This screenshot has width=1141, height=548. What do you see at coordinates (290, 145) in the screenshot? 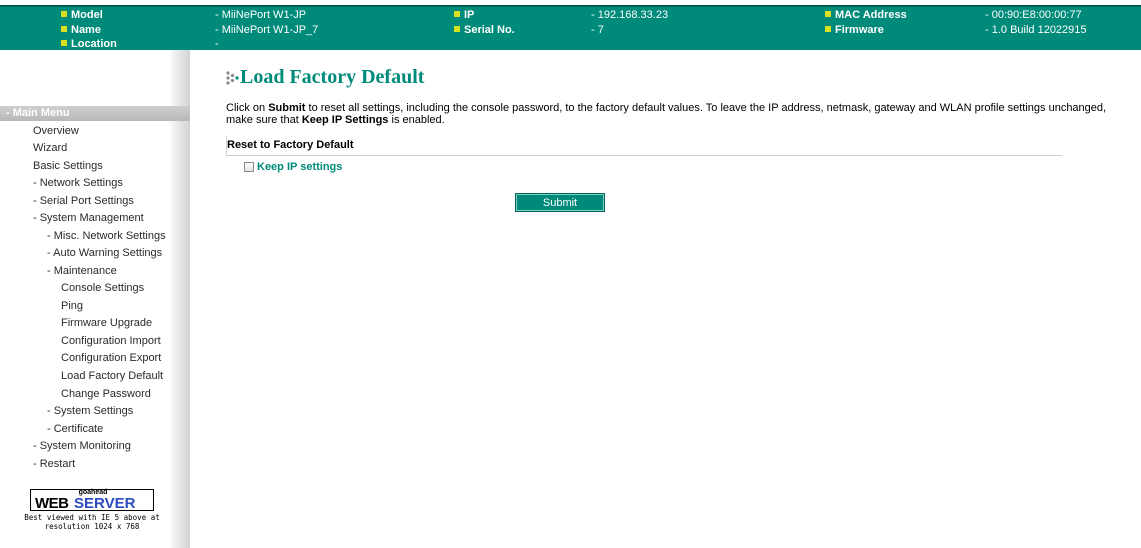
I see `section-title: Reset to Factory Default` at bounding box center [290, 145].